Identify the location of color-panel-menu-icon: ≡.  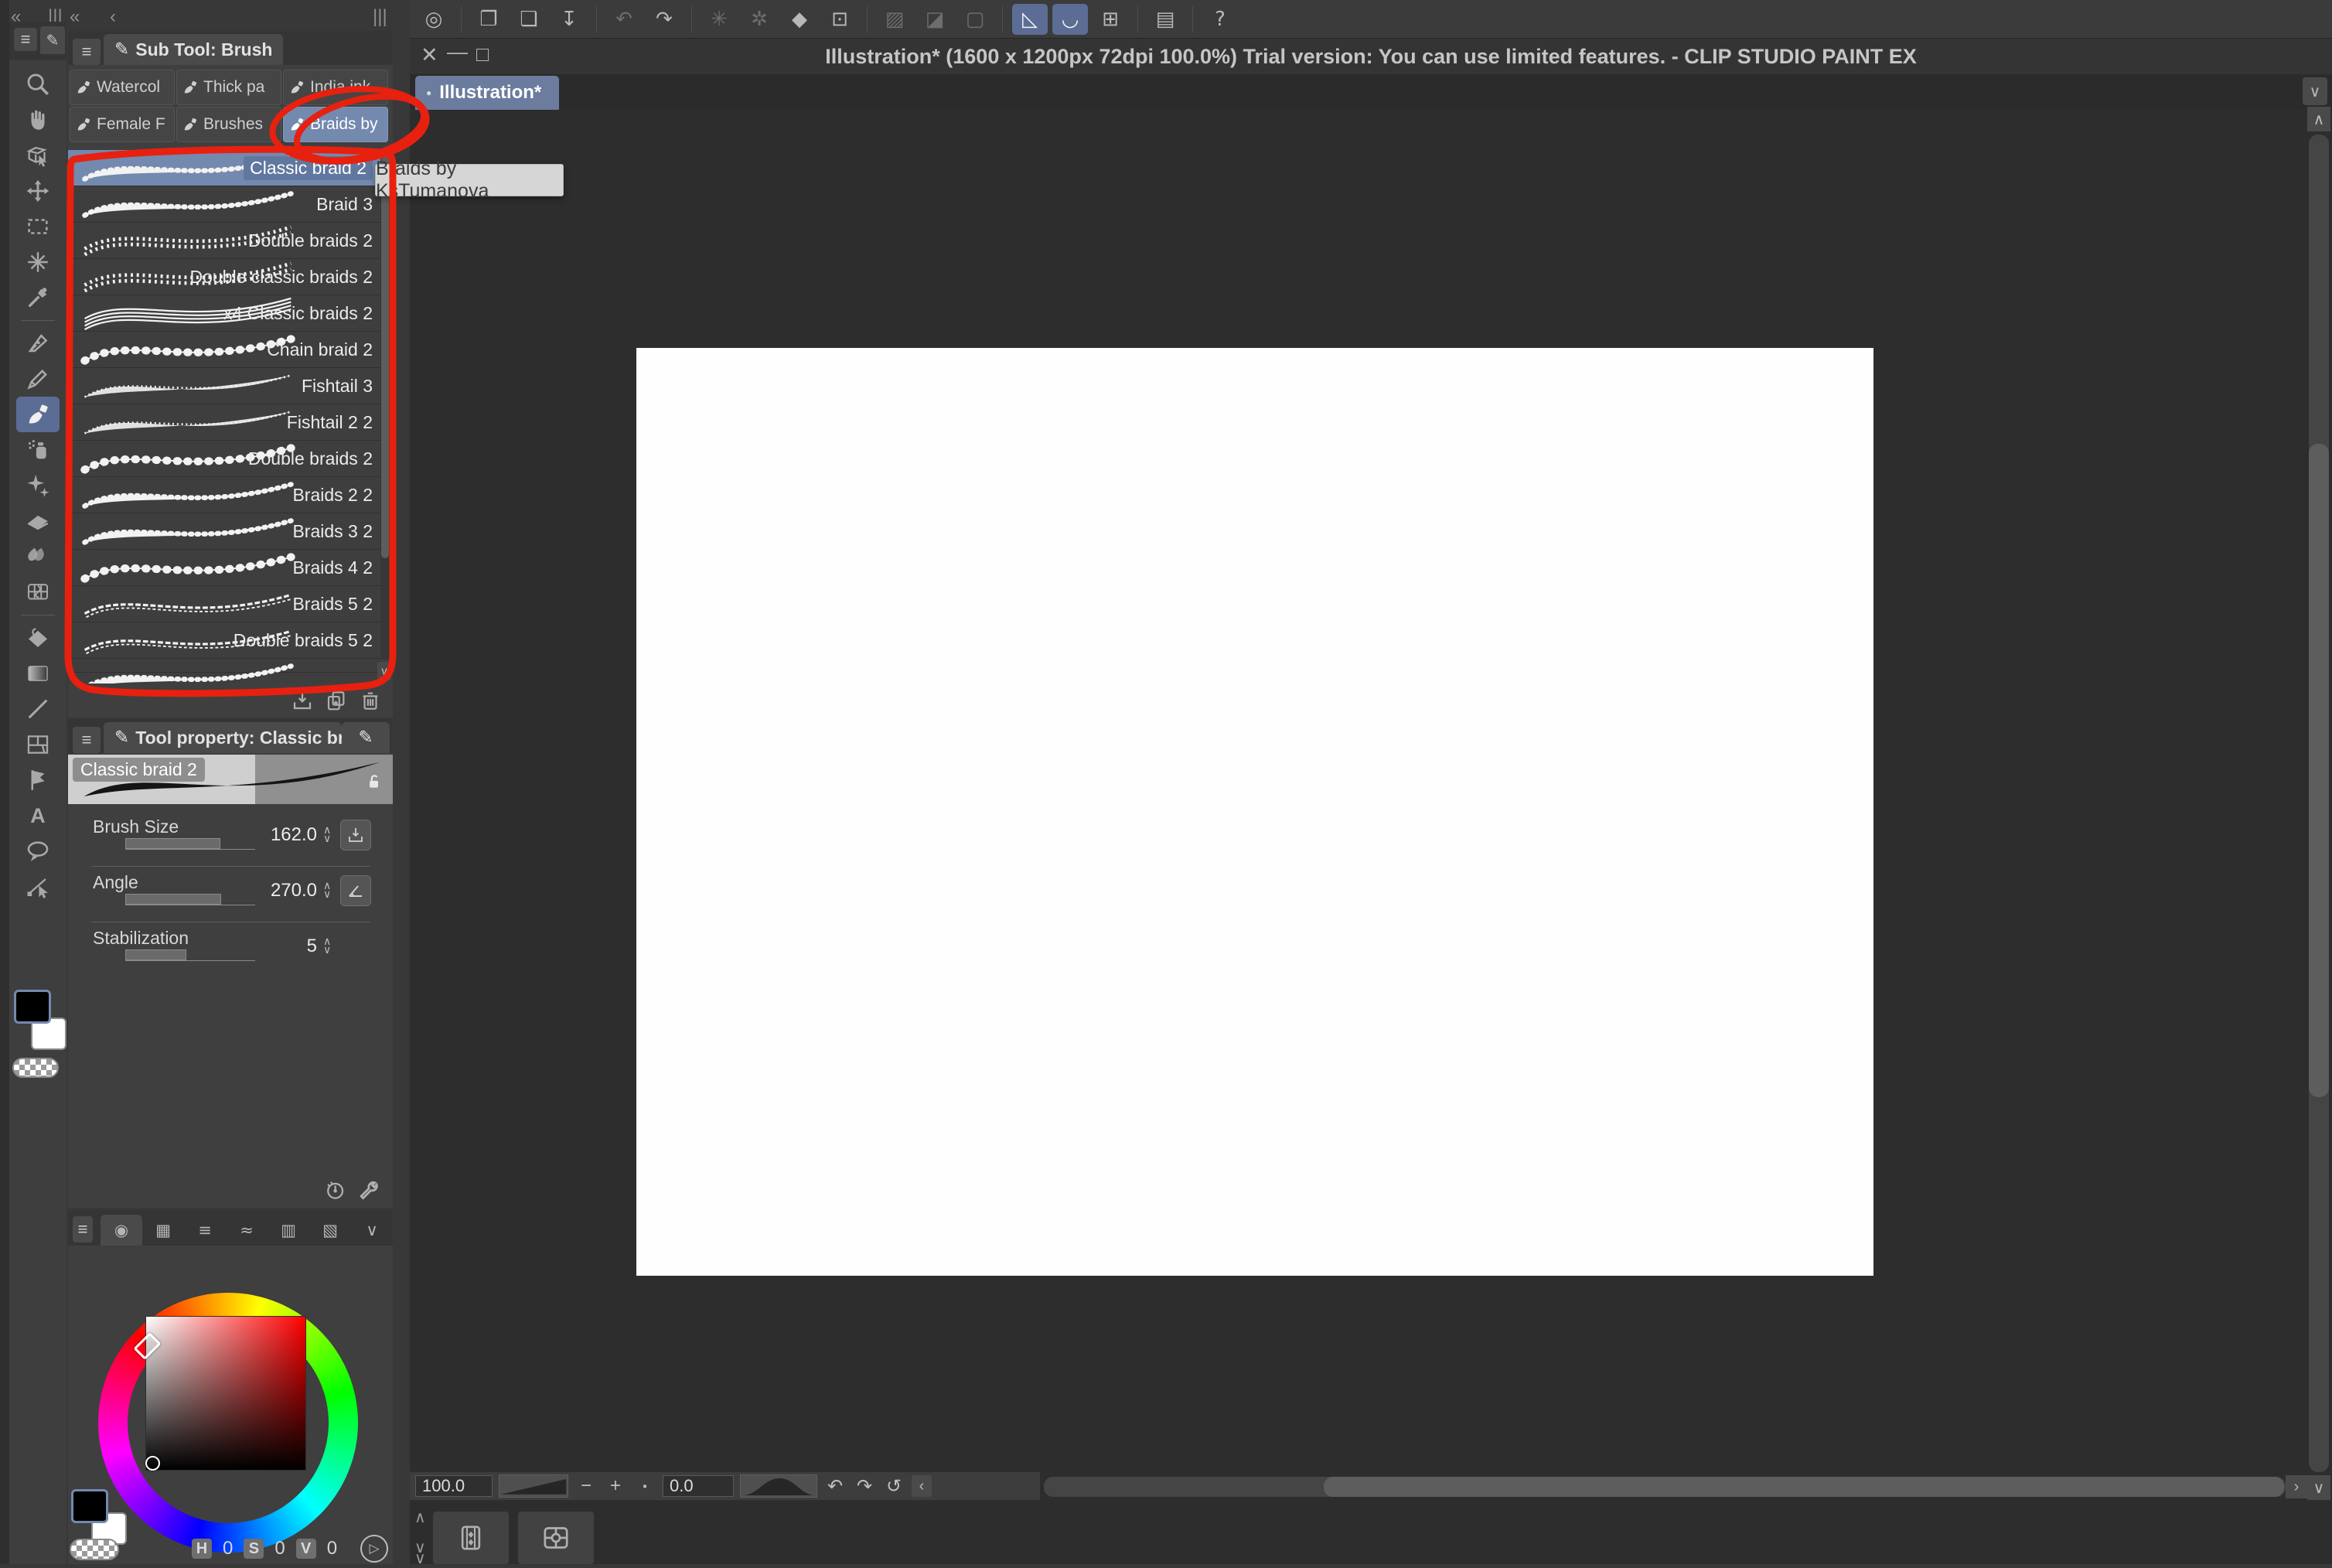
(83, 1229).